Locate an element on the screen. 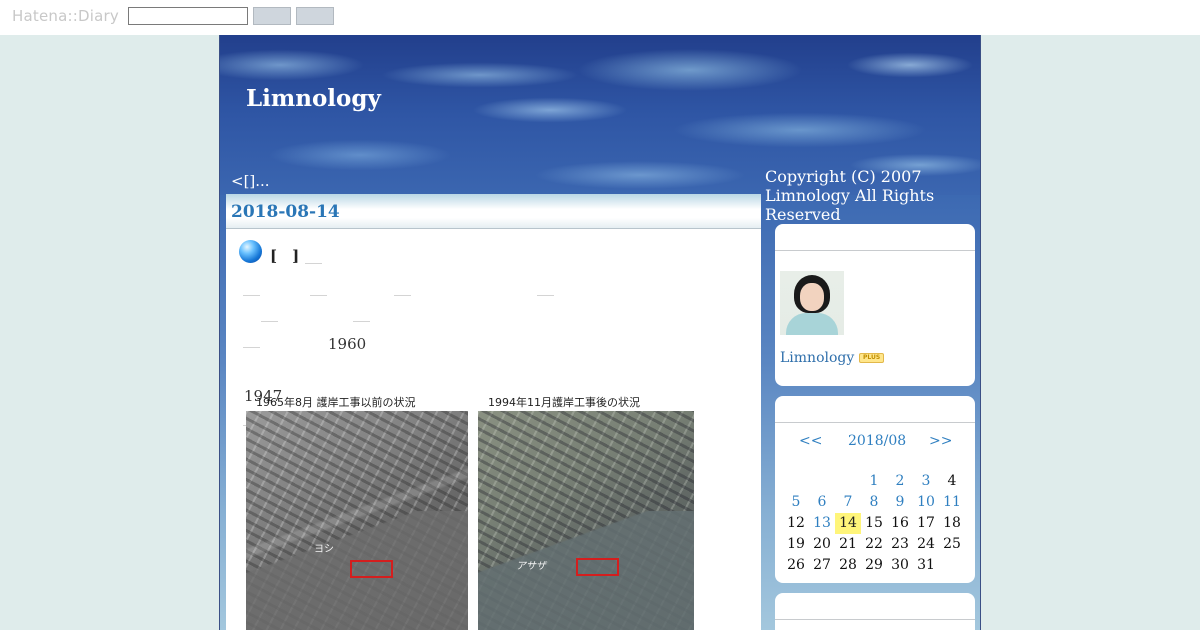 The height and width of the screenshot is (630, 1200). profile-name-link: Limnology is located at coordinates (817, 358).